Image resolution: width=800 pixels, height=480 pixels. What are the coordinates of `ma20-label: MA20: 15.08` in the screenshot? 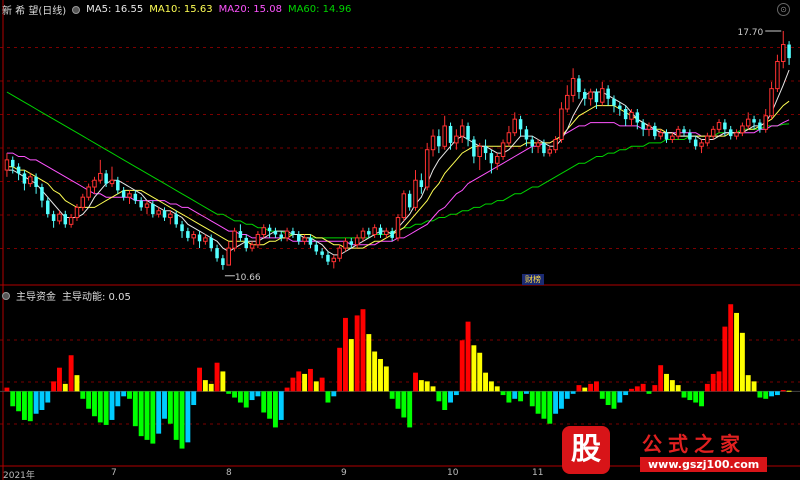 It's located at (250, 9).